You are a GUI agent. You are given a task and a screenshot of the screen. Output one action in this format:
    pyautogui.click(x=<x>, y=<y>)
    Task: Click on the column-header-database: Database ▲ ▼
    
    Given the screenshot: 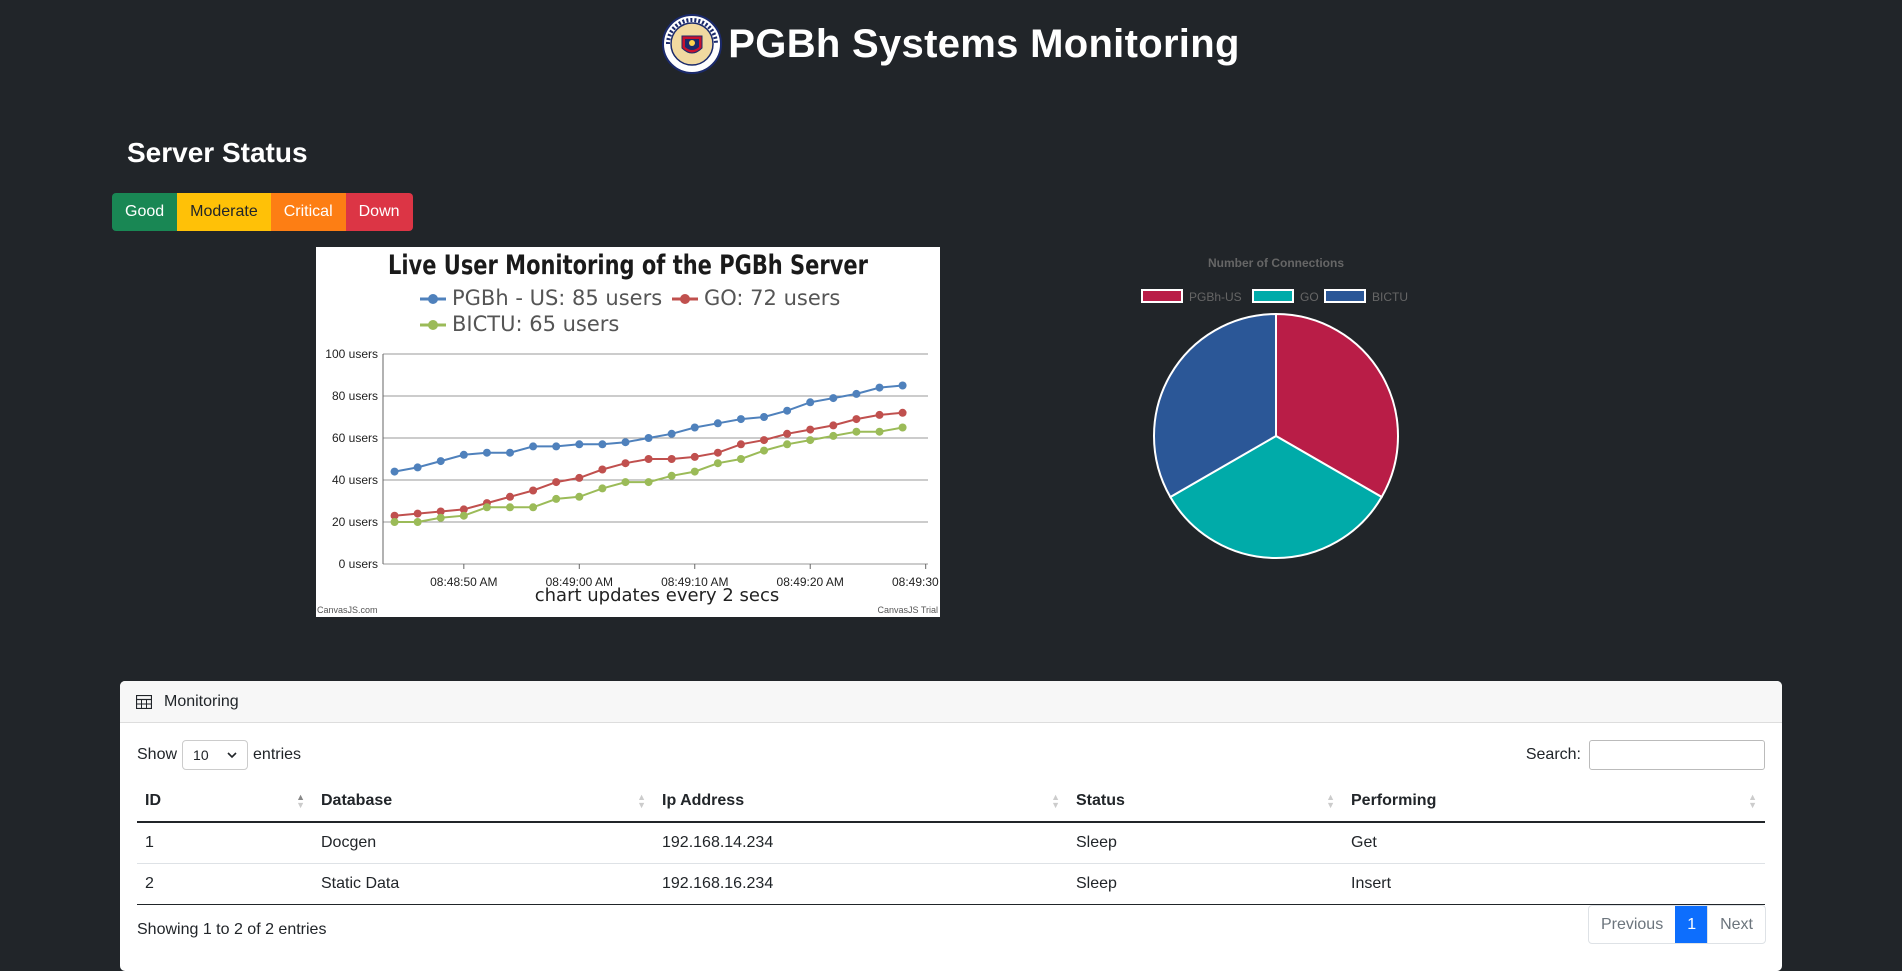 What is the action you would take?
    pyautogui.click(x=483, y=802)
    